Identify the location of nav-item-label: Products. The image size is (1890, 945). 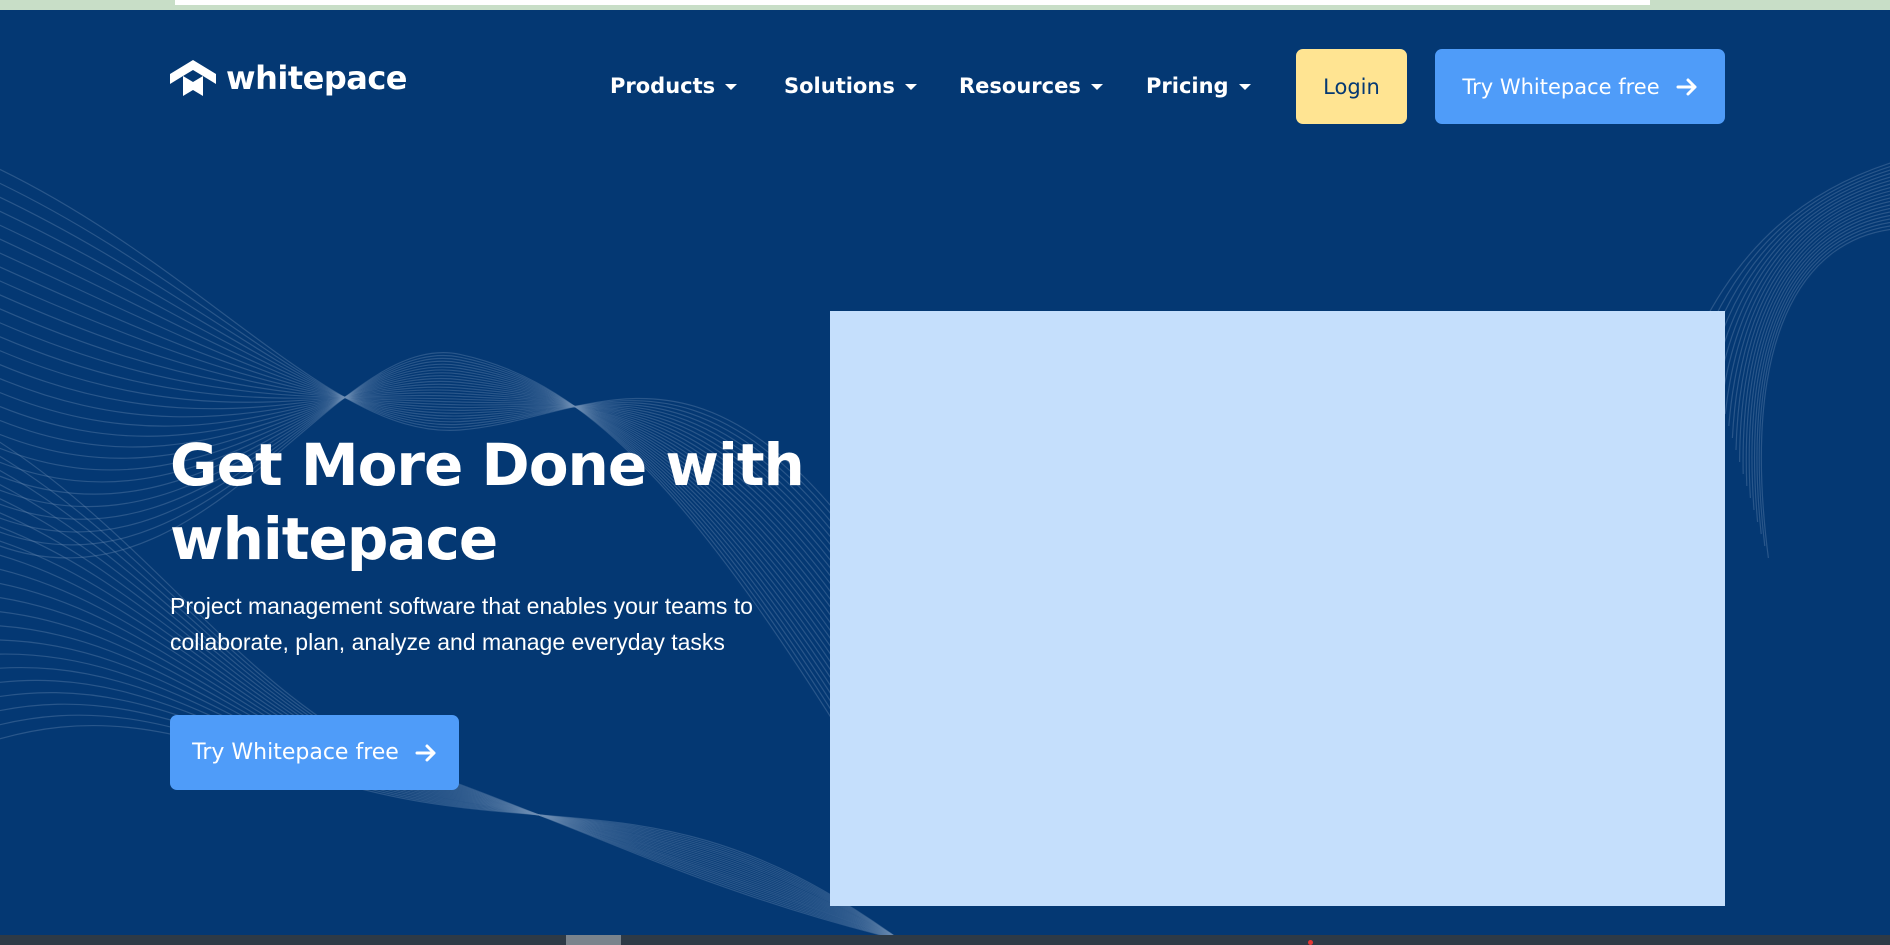
(663, 86).